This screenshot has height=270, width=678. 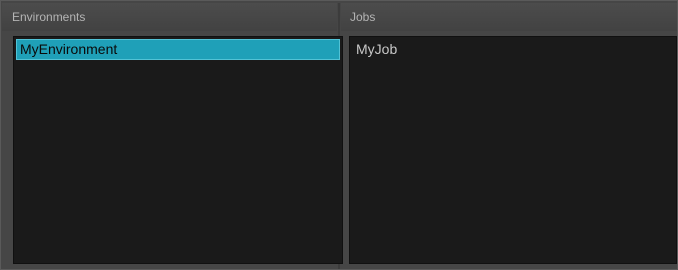 What do you see at coordinates (509, 17) in the screenshot?
I see `jobs-header: Jobs` at bounding box center [509, 17].